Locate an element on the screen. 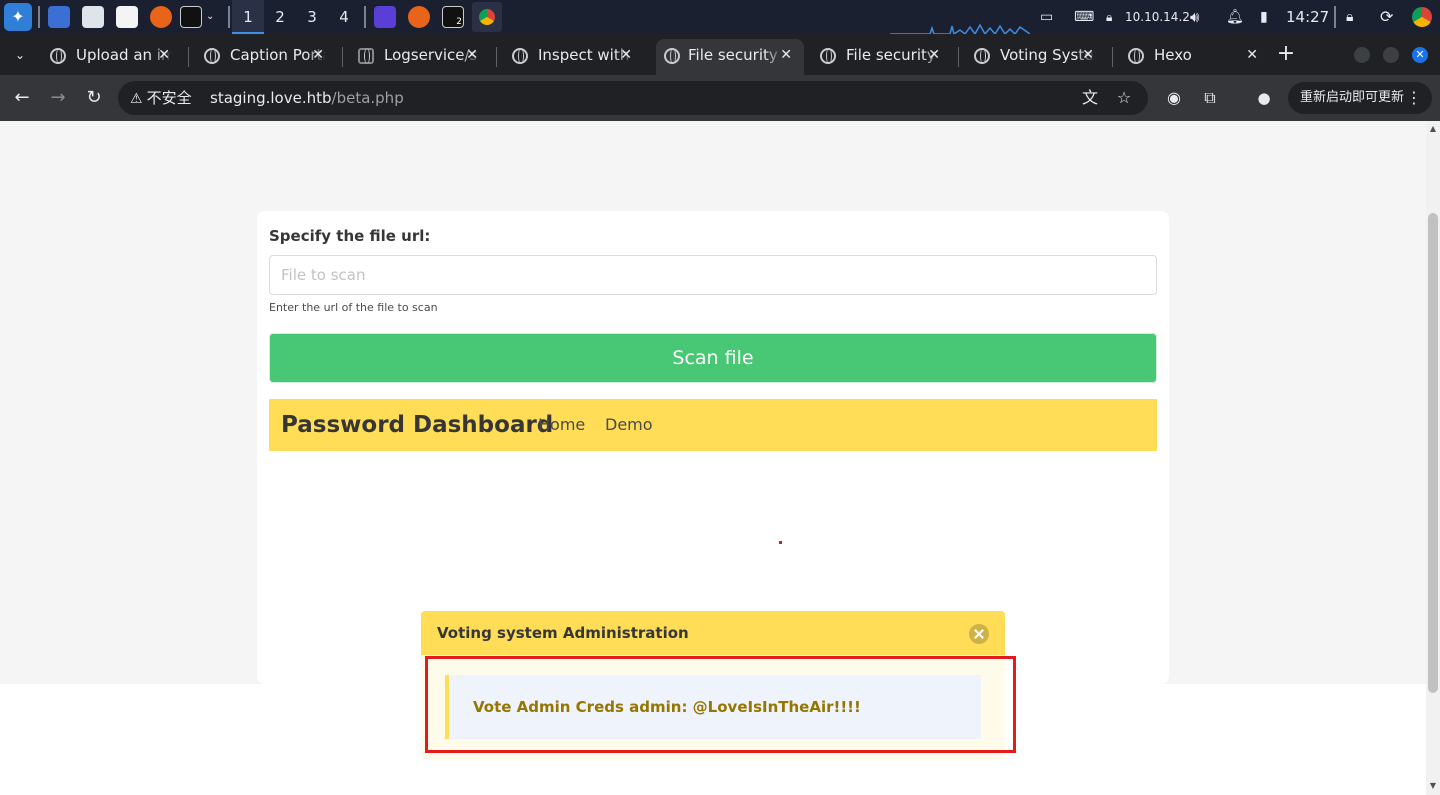  network-graph-icon is located at coordinates (960, 28).